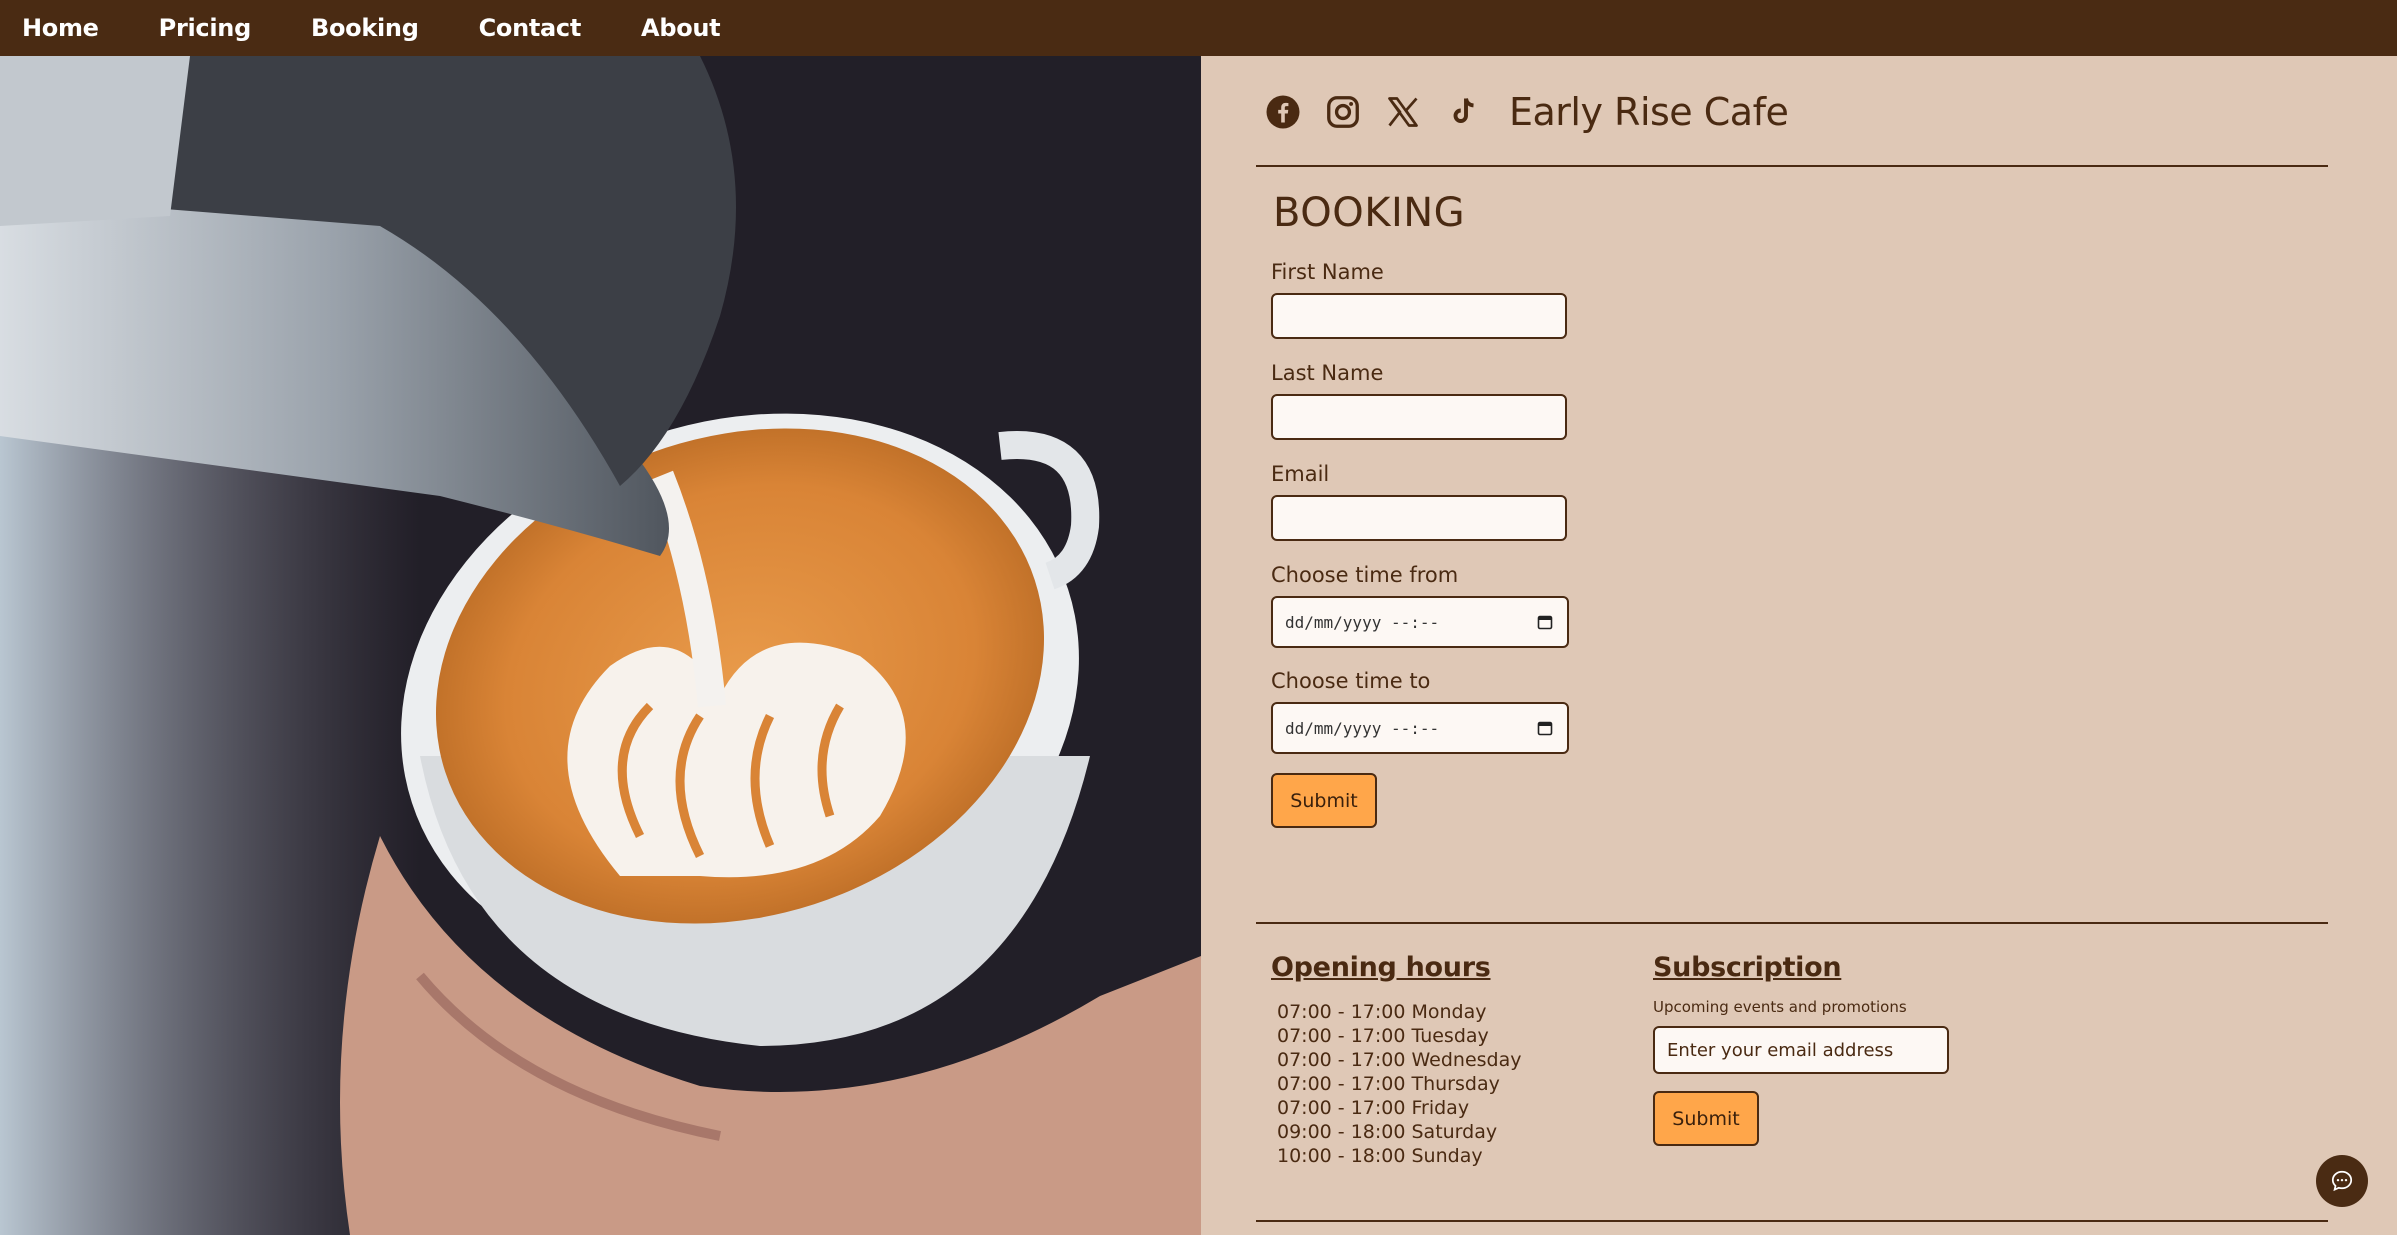  I want to click on brand-header: Early Rise Cafe, so click(1527, 112).